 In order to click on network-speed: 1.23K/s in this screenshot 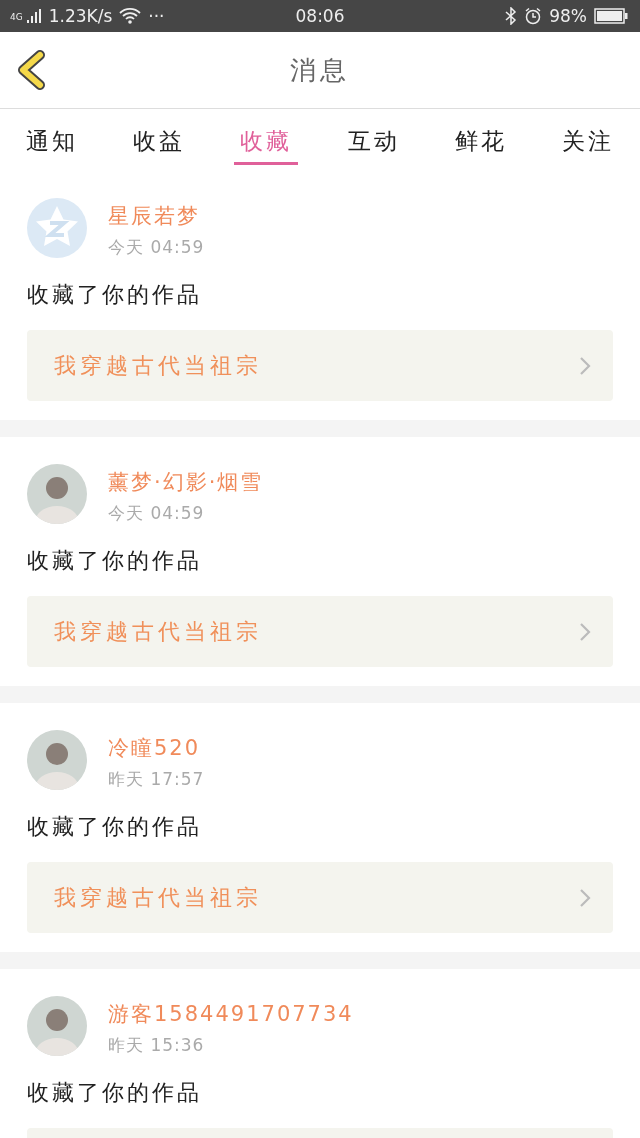, I will do `click(80, 16)`.